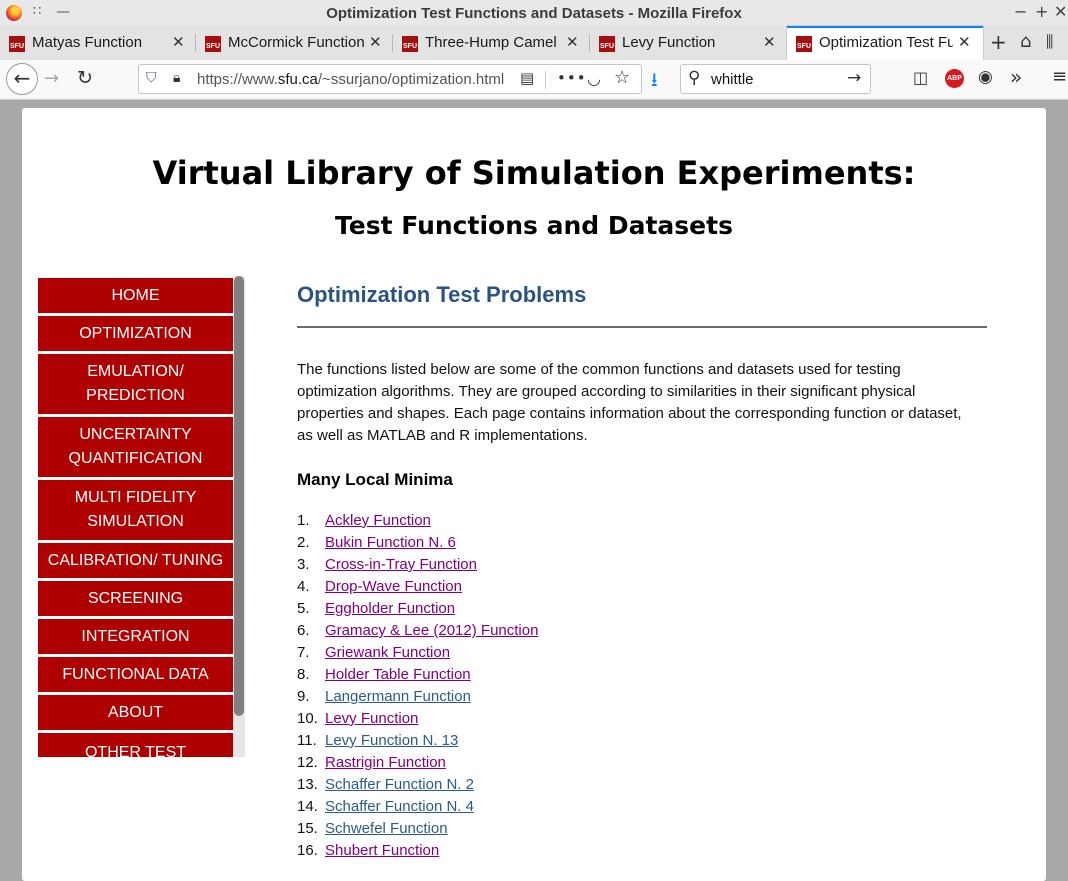  Describe the element at coordinates (382, 851) in the screenshot. I see `function-link: Shubert Function` at that location.